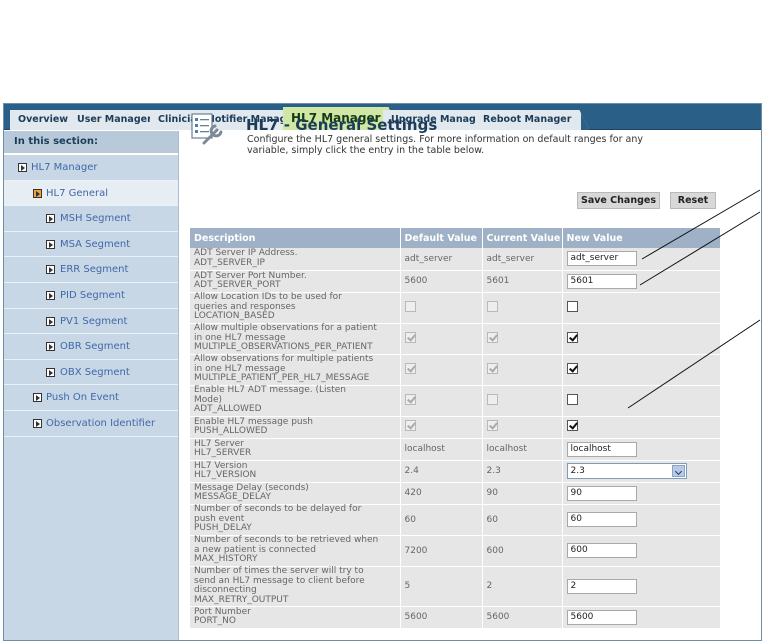 This screenshot has width=762, height=641. What do you see at coordinates (601, 259) in the screenshot?
I see `new-value-input: adt_server` at bounding box center [601, 259].